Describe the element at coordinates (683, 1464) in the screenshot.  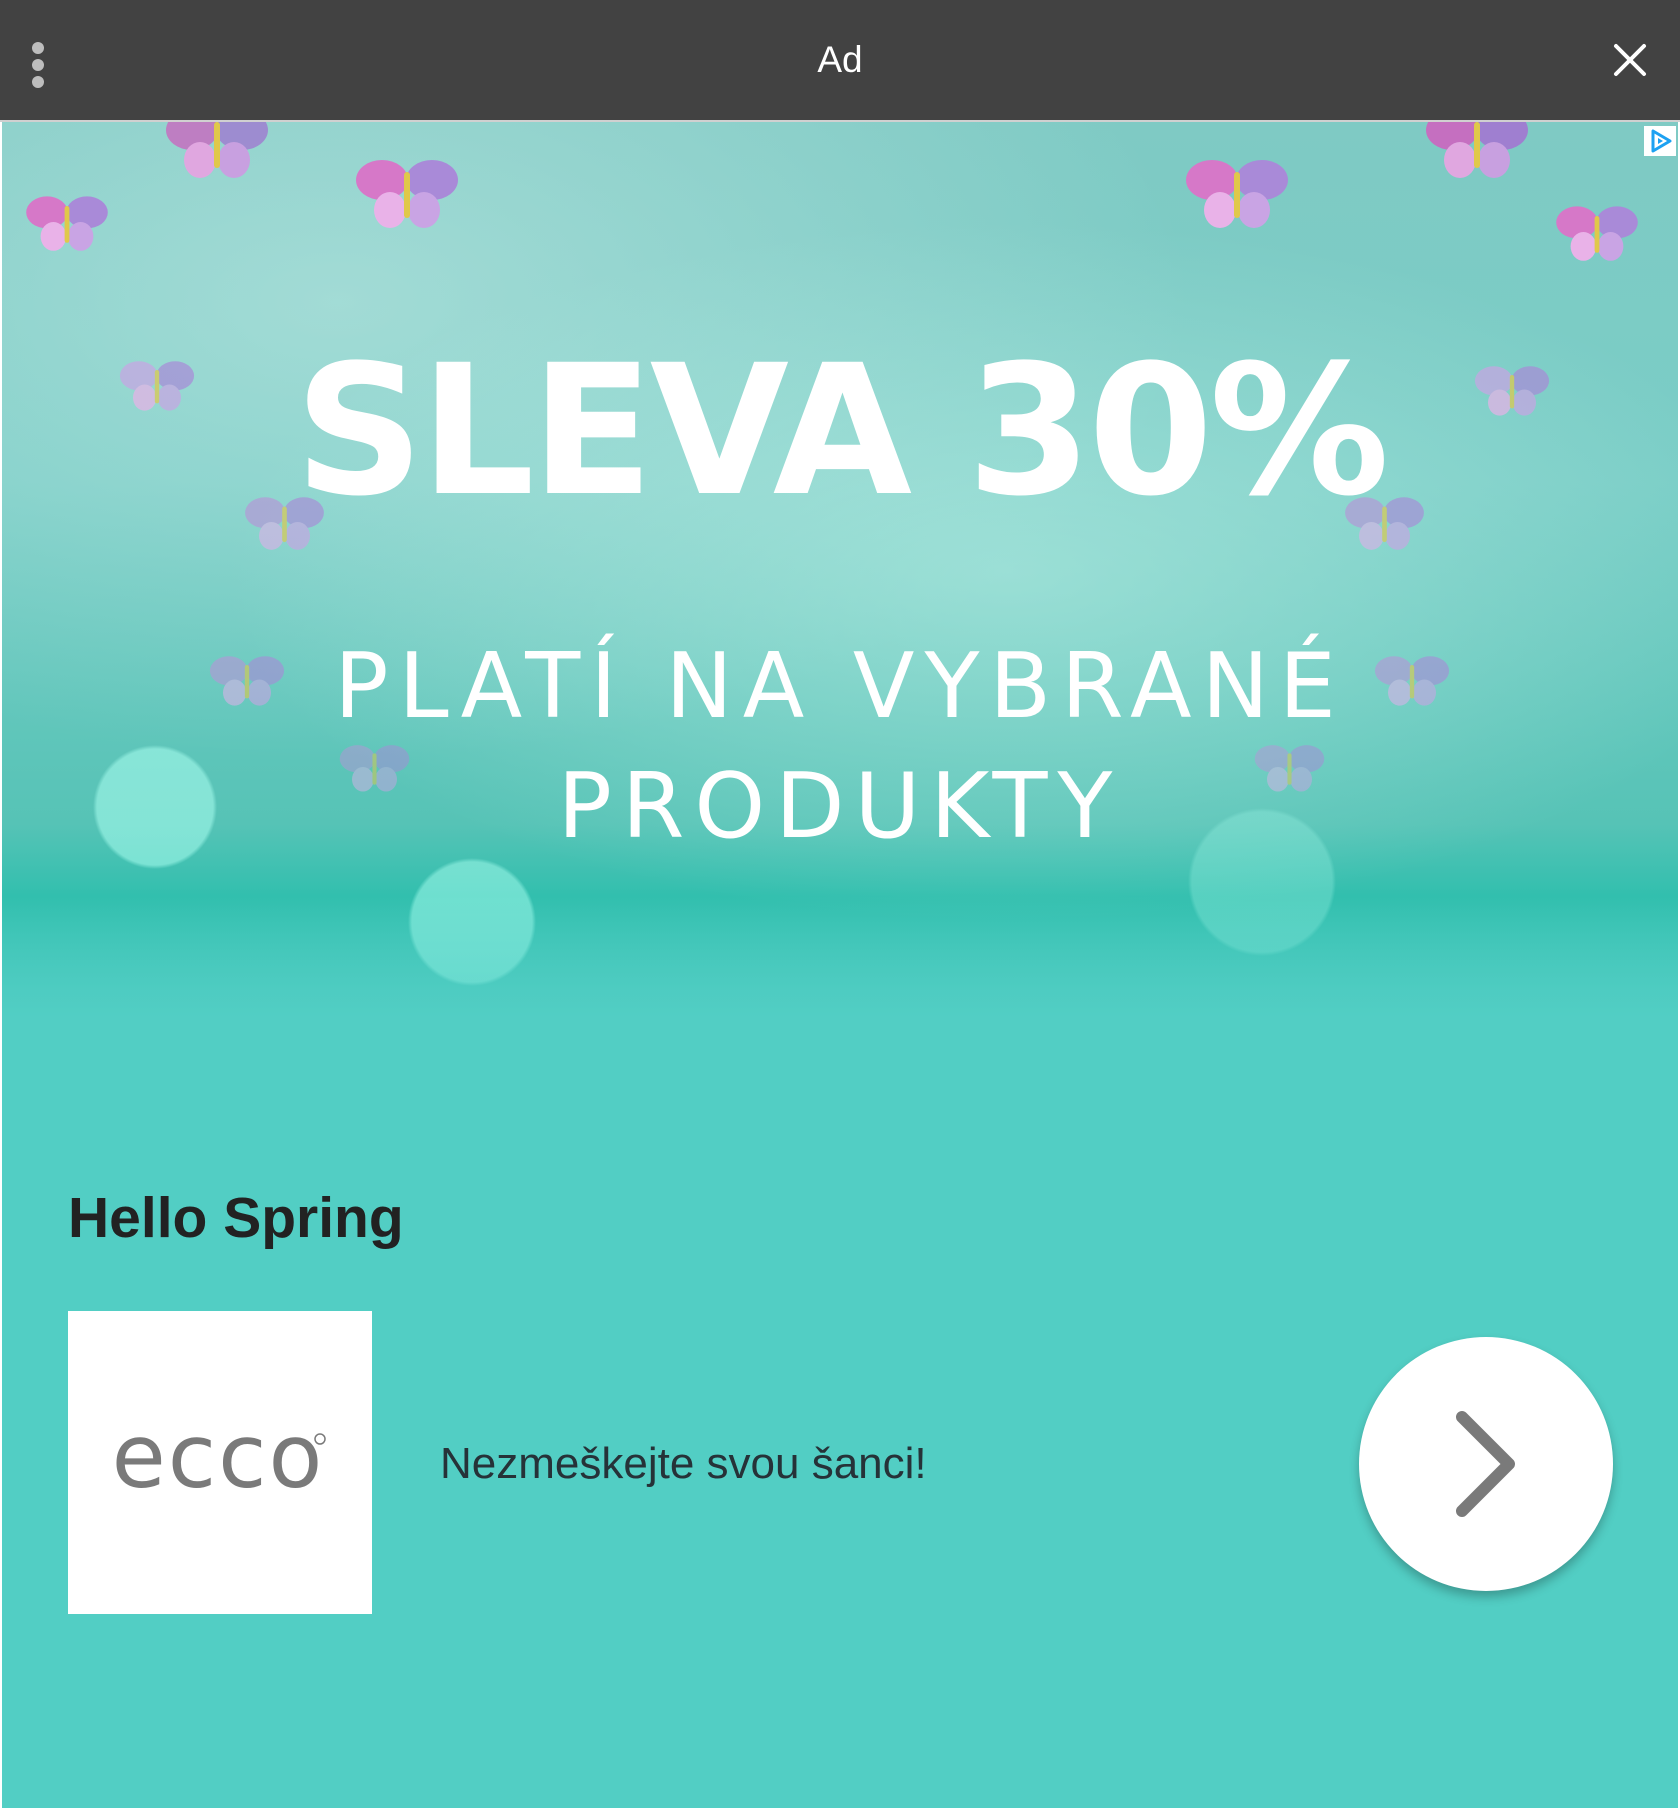
I see `ad-description: Nezmeškejte svou šanci!` at that location.